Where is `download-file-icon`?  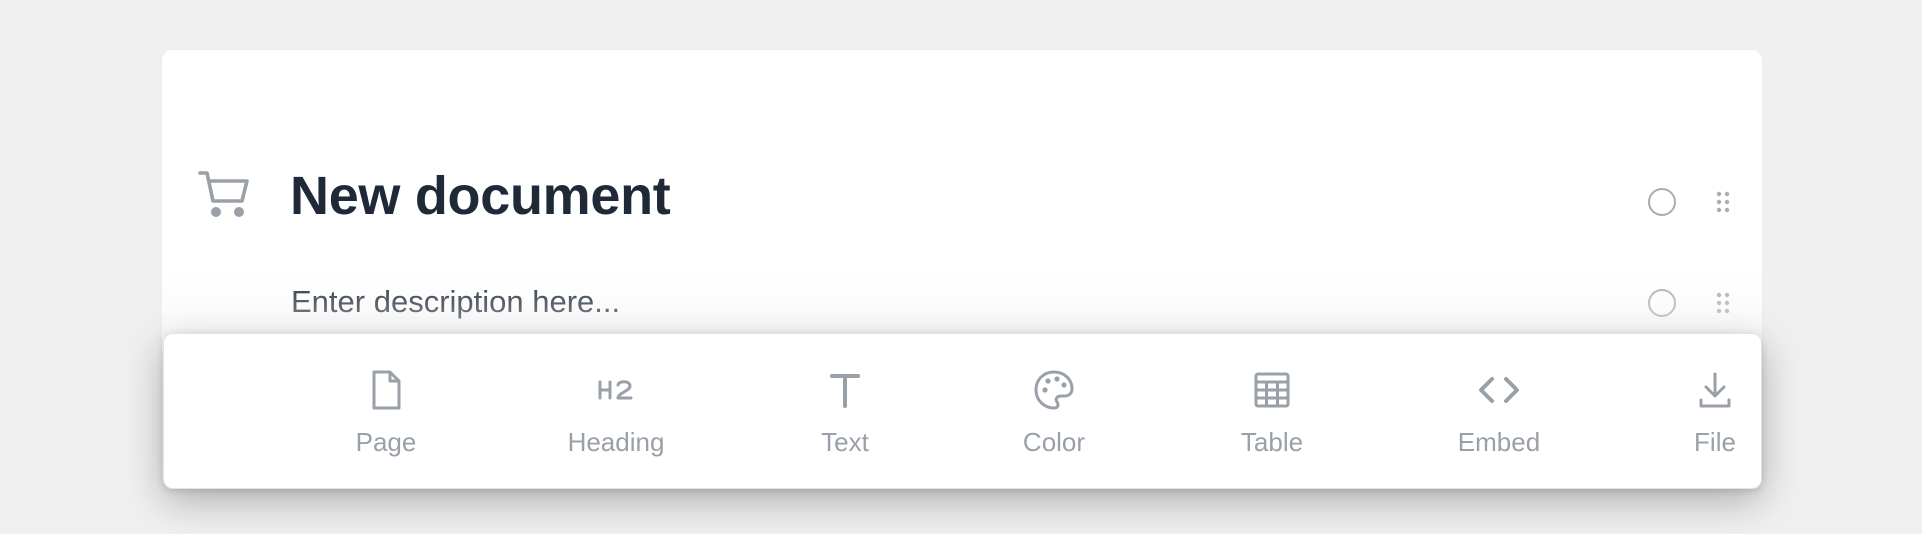 download-file-icon is located at coordinates (1715, 390).